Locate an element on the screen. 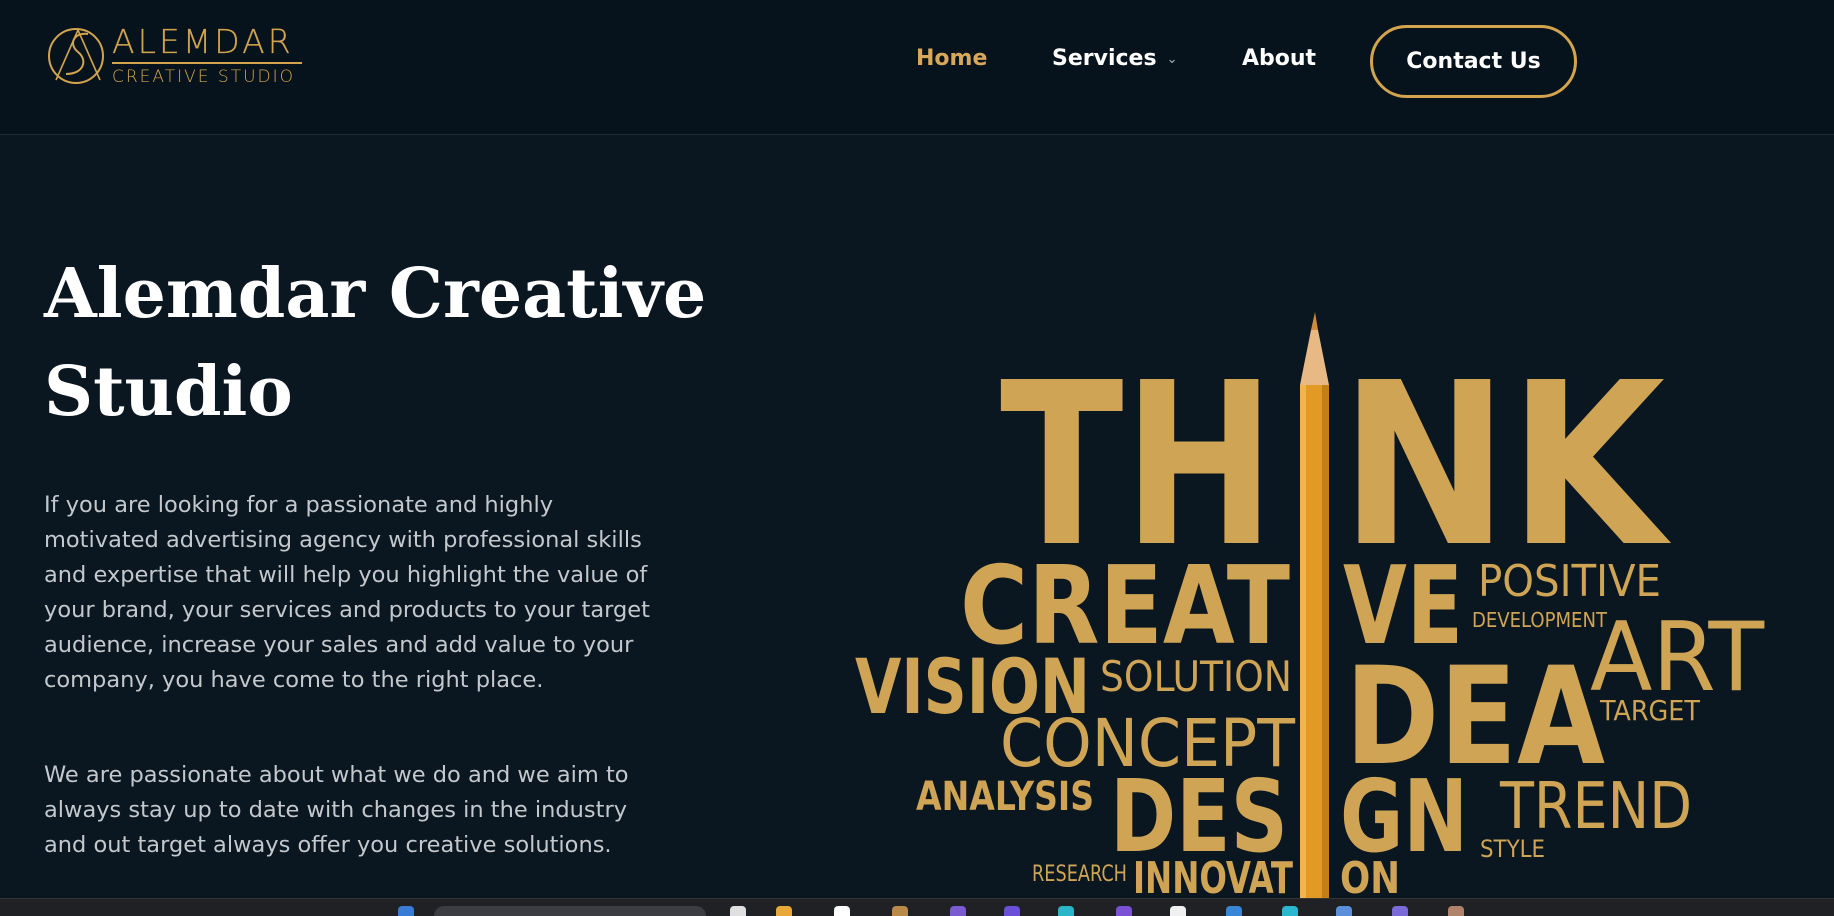 The width and height of the screenshot is (1834, 916). brand-logo: ALEMDAR CREATIVE STUDIO is located at coordinates (178, 57).